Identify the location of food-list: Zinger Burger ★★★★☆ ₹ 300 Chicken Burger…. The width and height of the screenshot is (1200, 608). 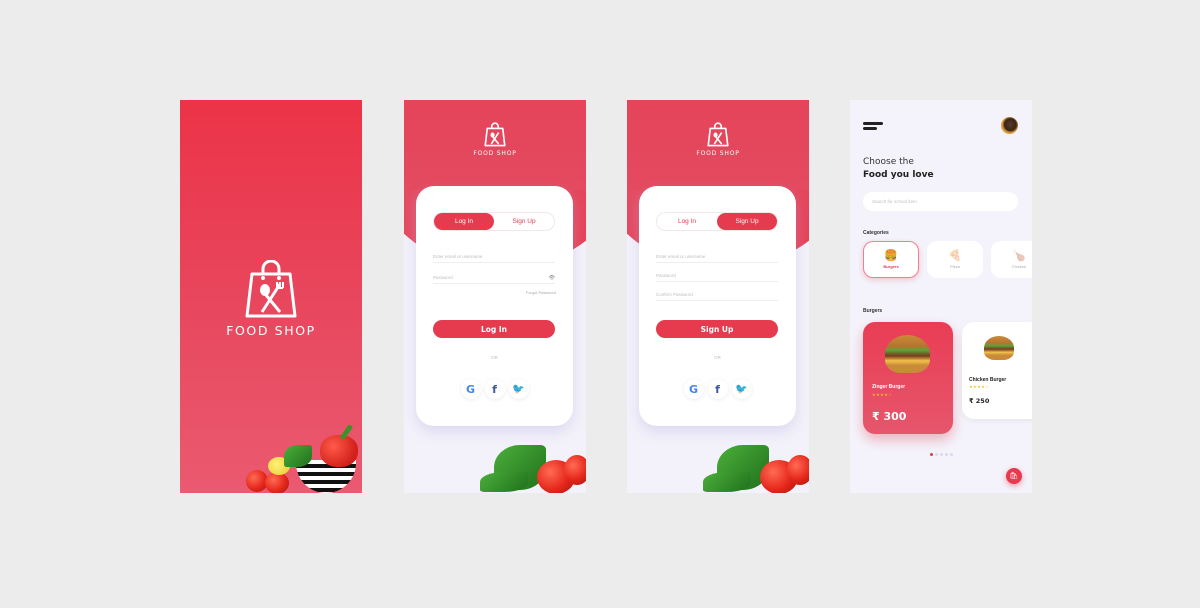
(947, 378).